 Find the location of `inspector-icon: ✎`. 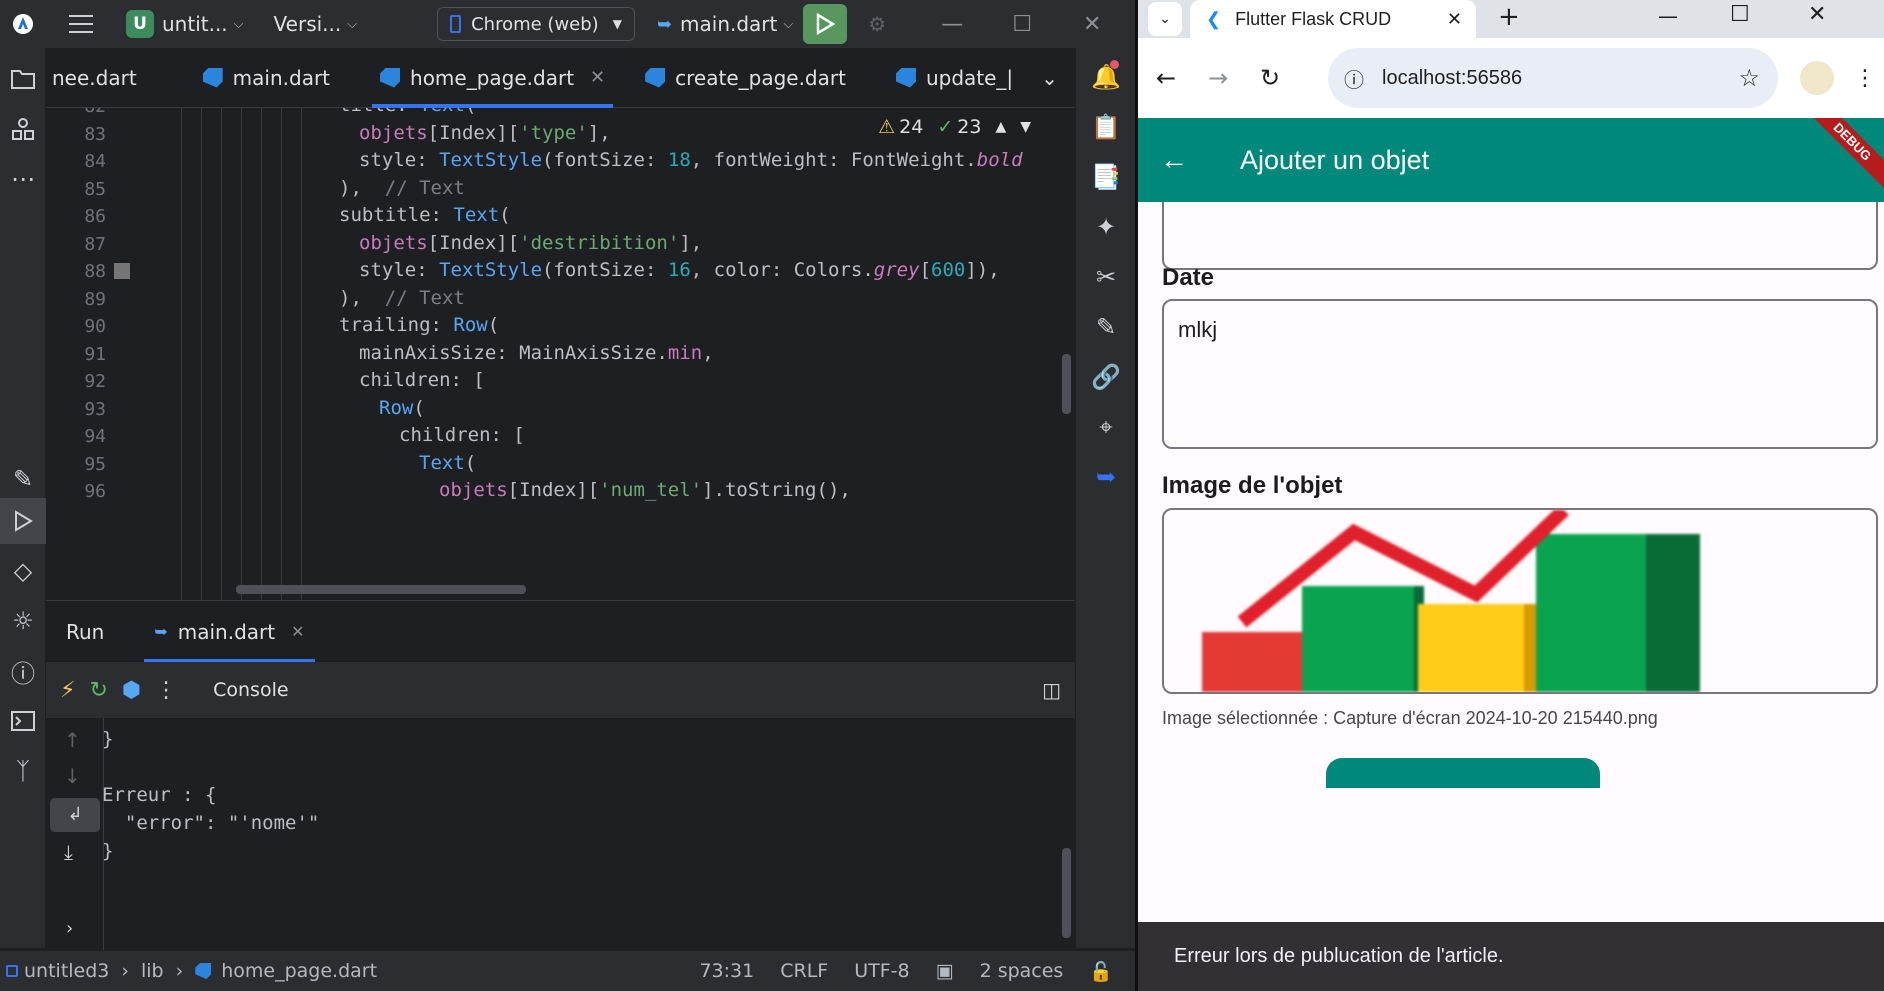

inspector-icon: ✎ is located at coordinates (1106, 327).